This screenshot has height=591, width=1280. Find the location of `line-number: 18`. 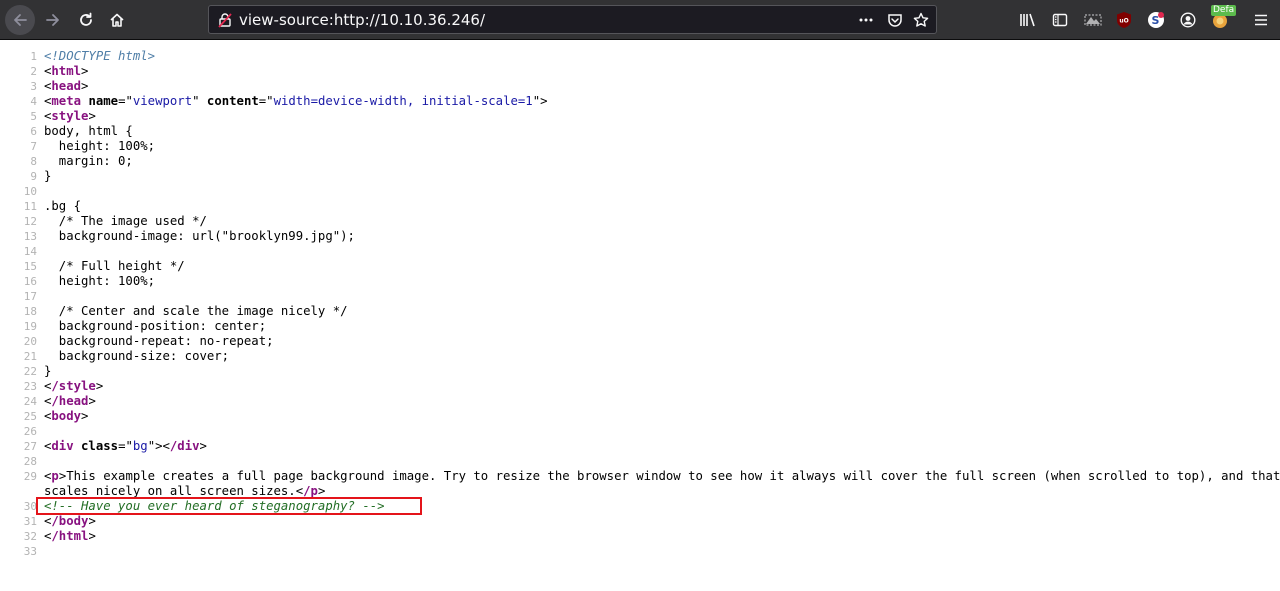

line-number: 18 is located at coordinates (30, 311).